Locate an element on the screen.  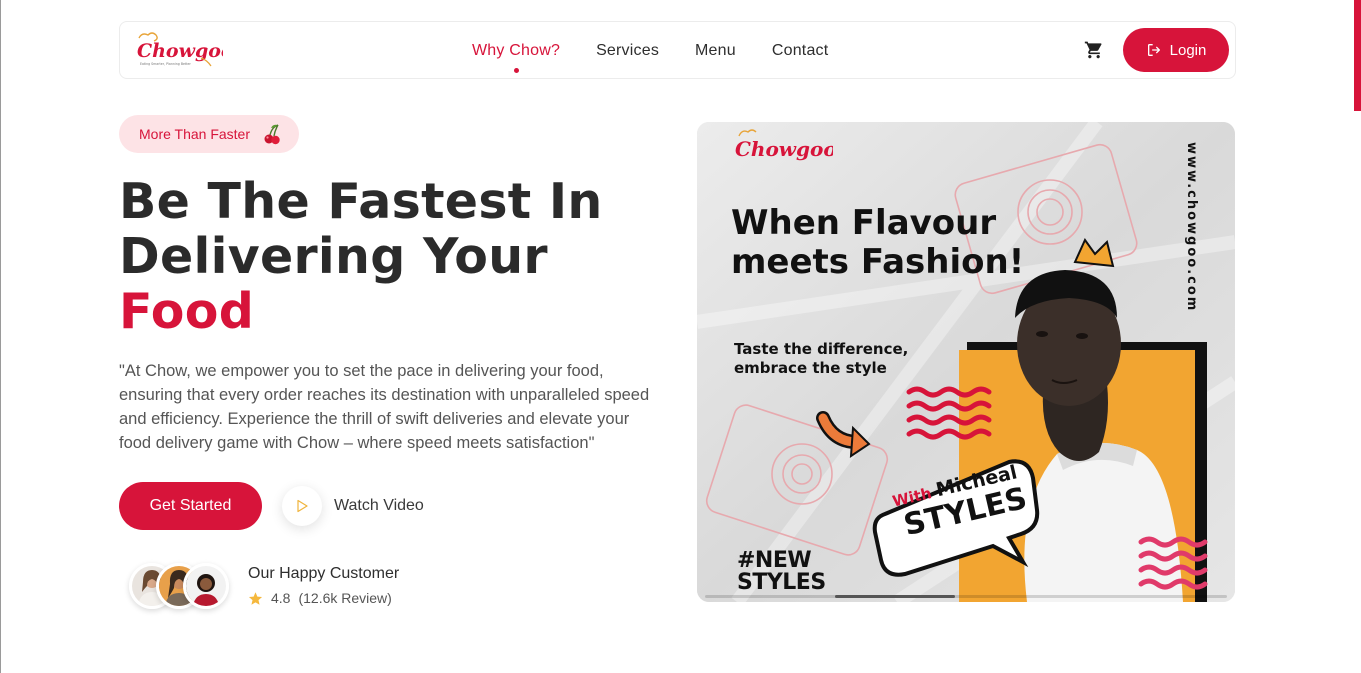
brand-logo: Chowgoo Eating Smarter, Planning Better is located at coordinates (182, 50).